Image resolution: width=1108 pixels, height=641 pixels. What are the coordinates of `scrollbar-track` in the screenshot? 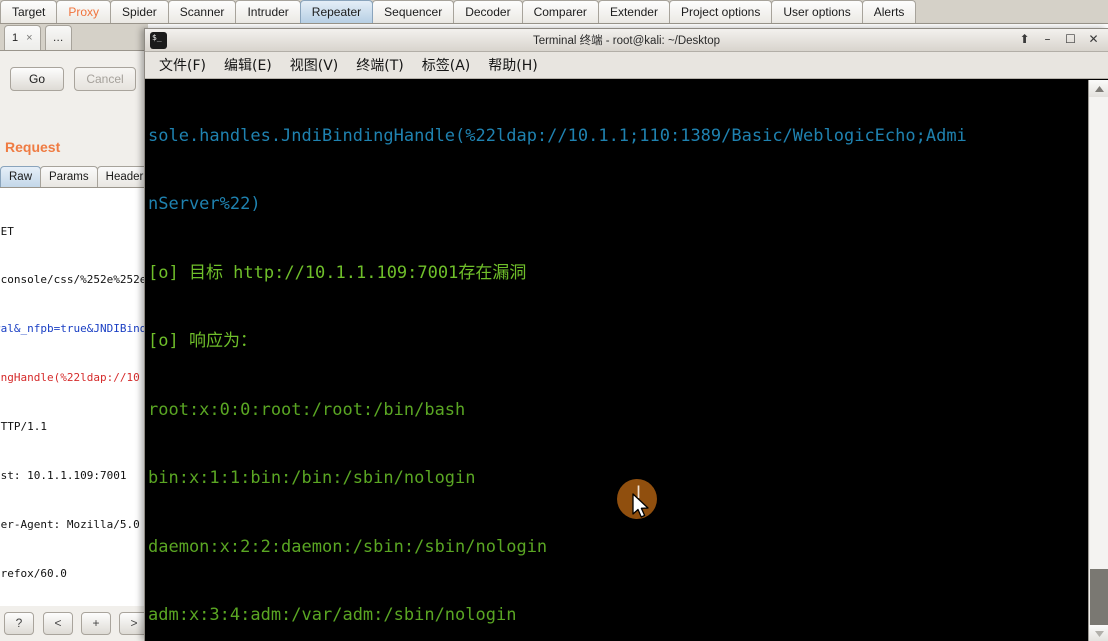 It's located at (1099, 333).